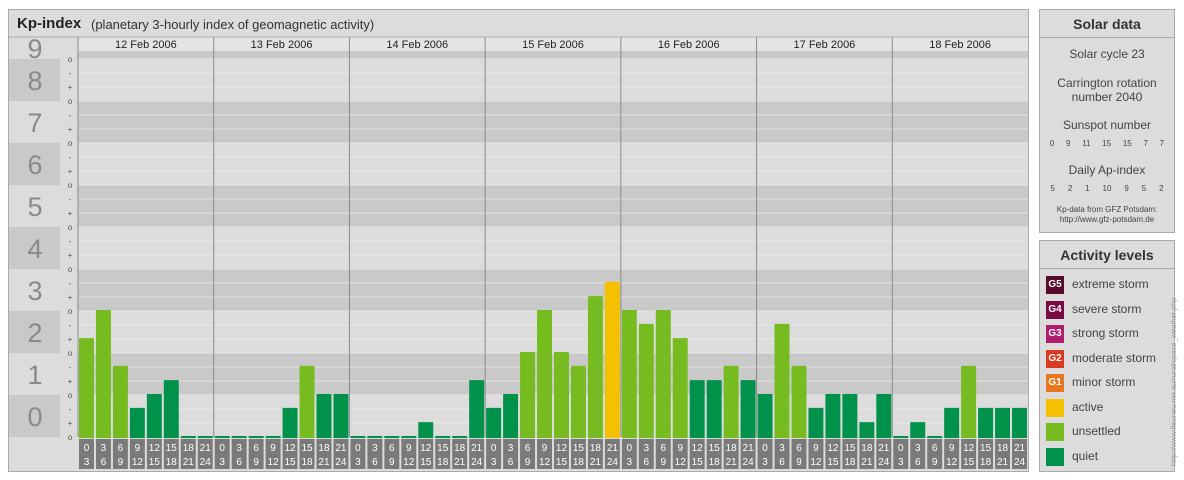  Describe the element at coordinates (409, 448) in the screenshot. I see `interval-start-label: 9` at that location.